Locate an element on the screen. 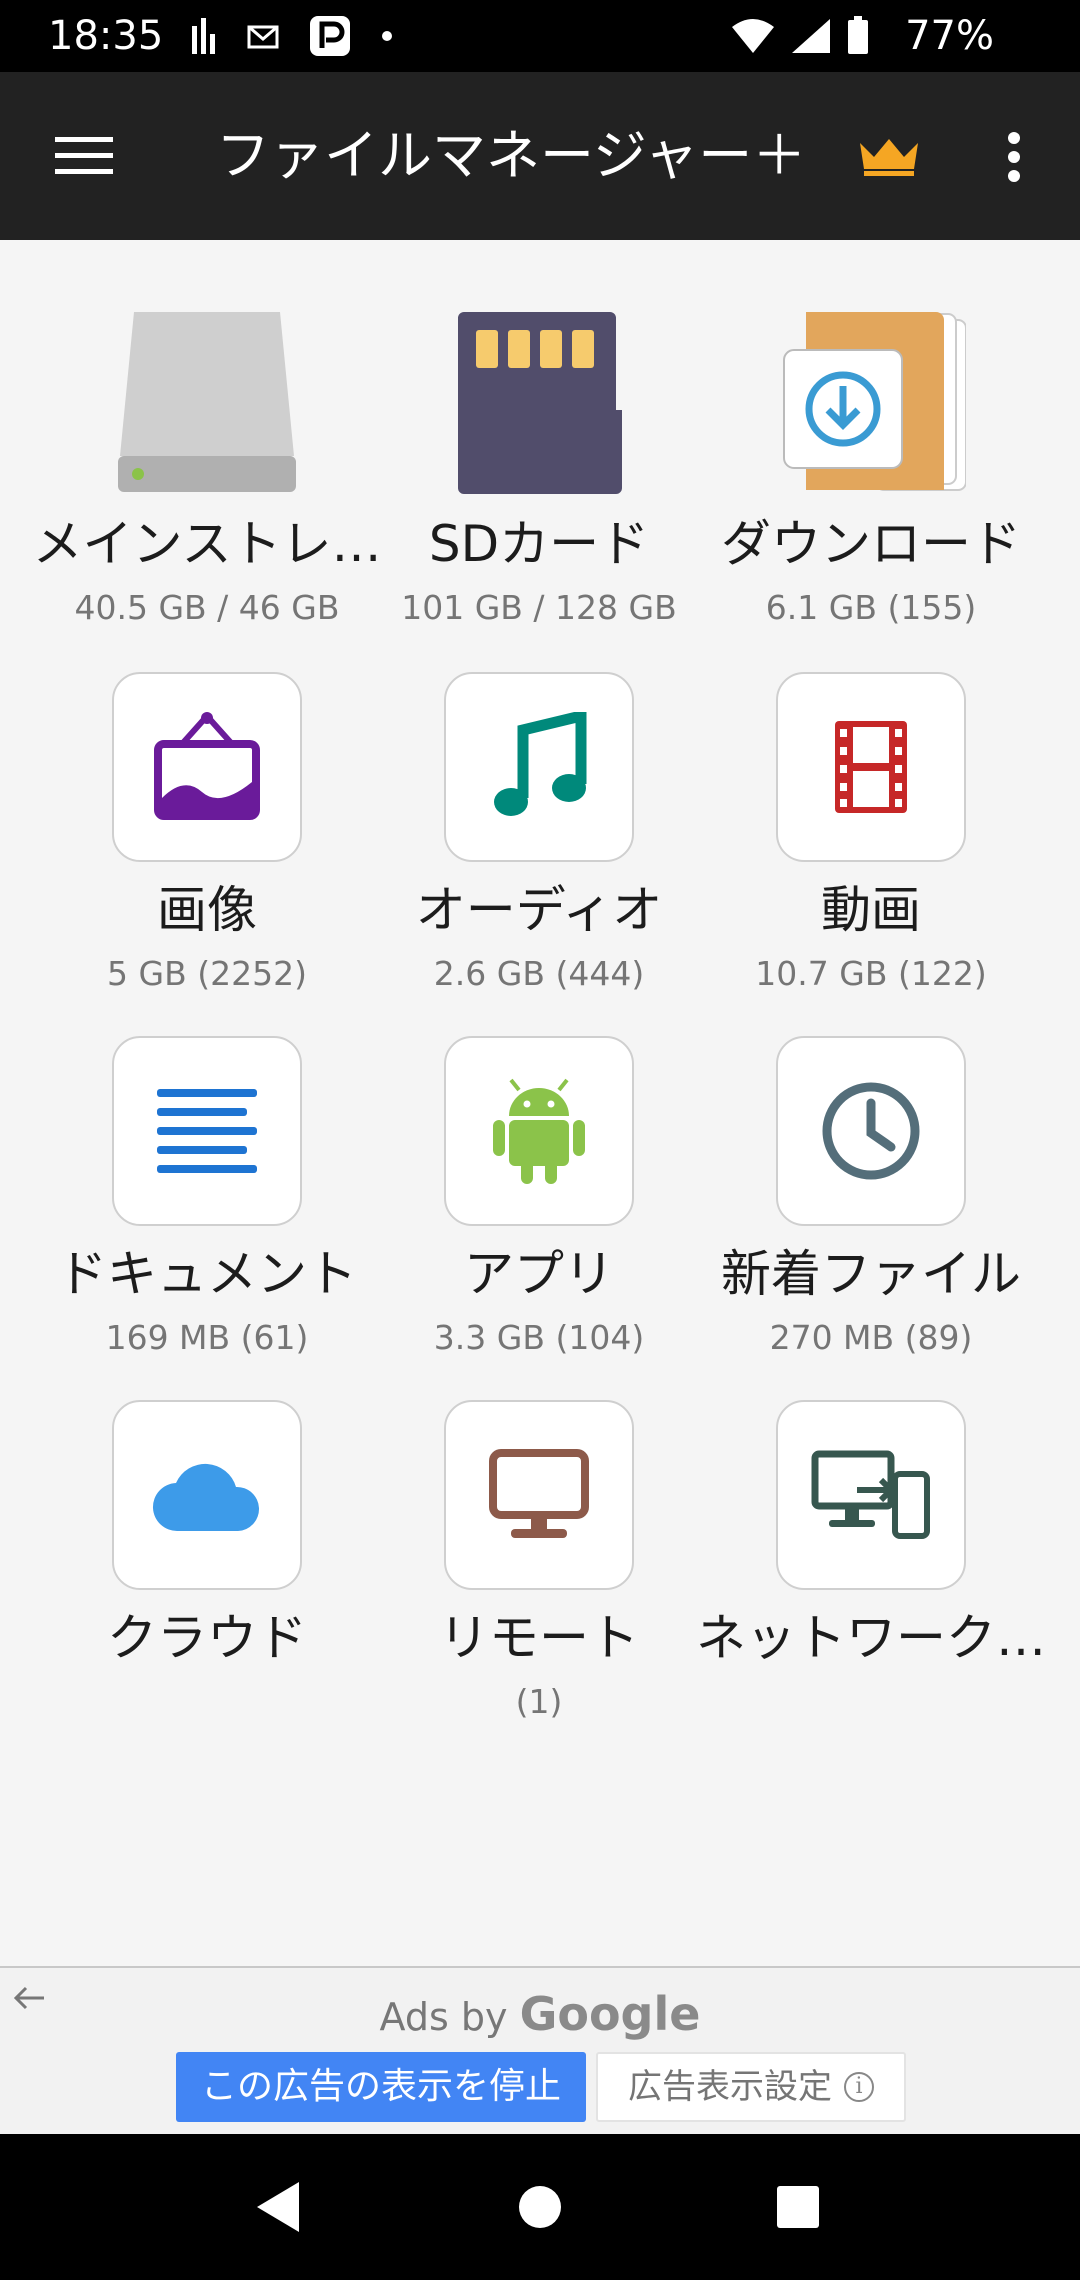  tile-images: 画像 5 GB (2252) is located at coordinates (207, 842).